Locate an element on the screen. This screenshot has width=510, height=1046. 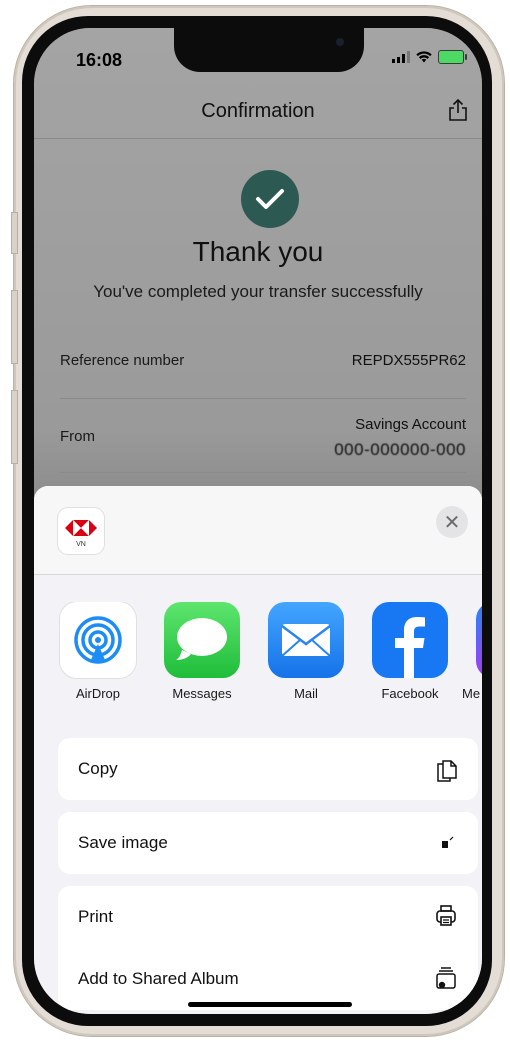
cellular-signal-icon is located at coordinates (401, 57).